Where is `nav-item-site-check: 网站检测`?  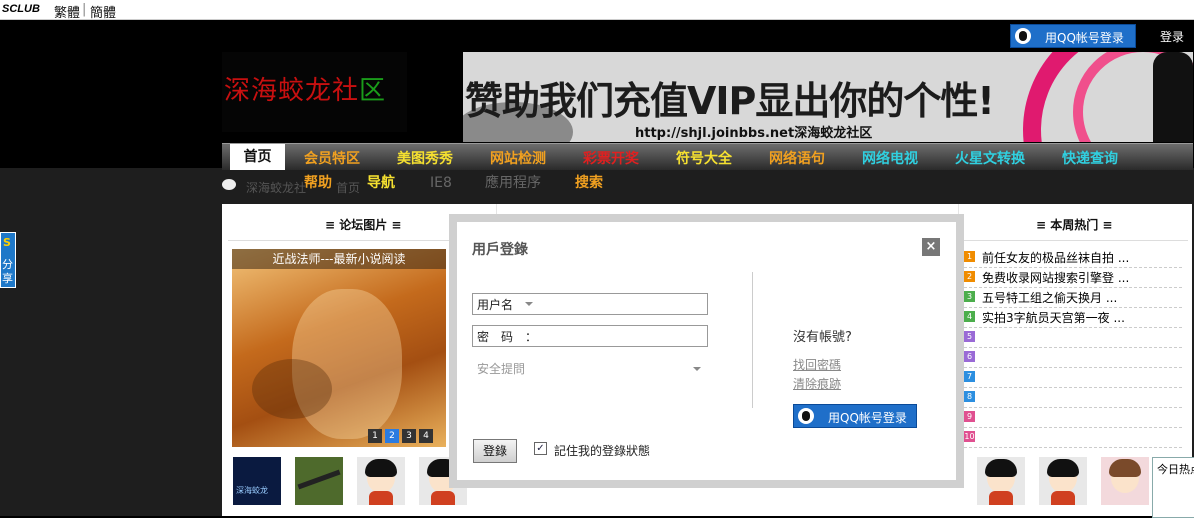 nav-item-site-check: 网站检测 is located at coordinates (518, 158).